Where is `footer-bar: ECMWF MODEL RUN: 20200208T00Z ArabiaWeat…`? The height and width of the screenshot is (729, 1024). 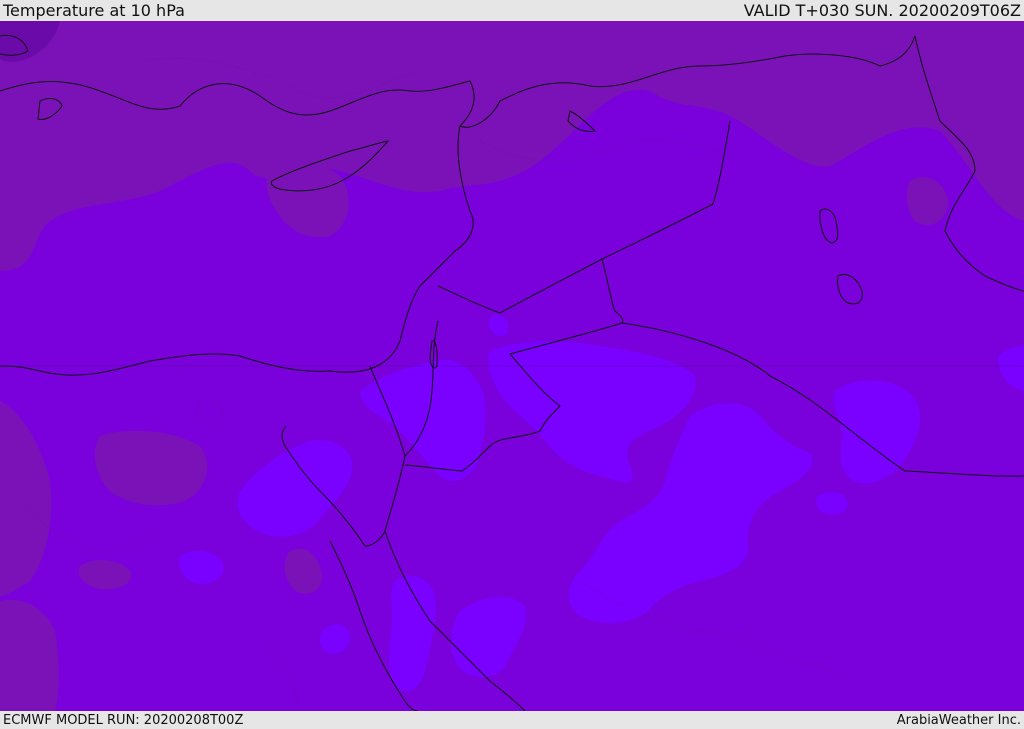
footer-bar: ECMWF MODEL RUN: 20200208T00Z ArabiaWeat… is located at coordinates (512, 720).